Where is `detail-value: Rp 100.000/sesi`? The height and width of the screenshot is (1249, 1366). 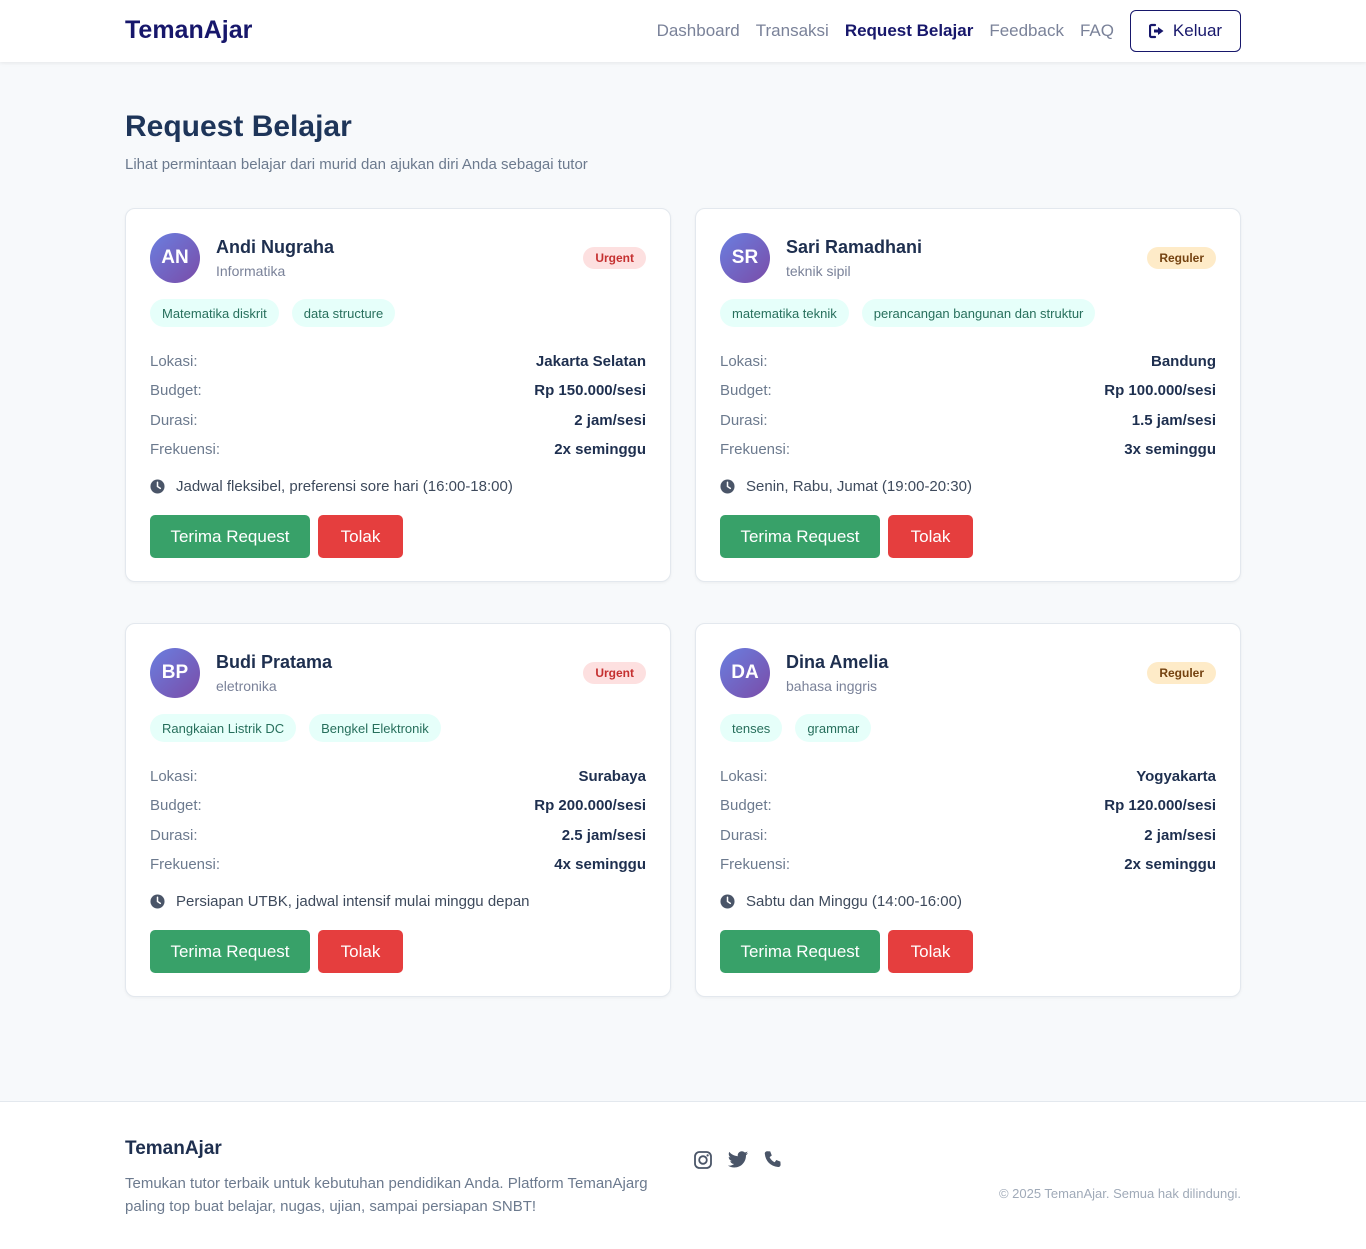
detail-value: Rp 100.000/sesi is located at coordinates (1160, 390).